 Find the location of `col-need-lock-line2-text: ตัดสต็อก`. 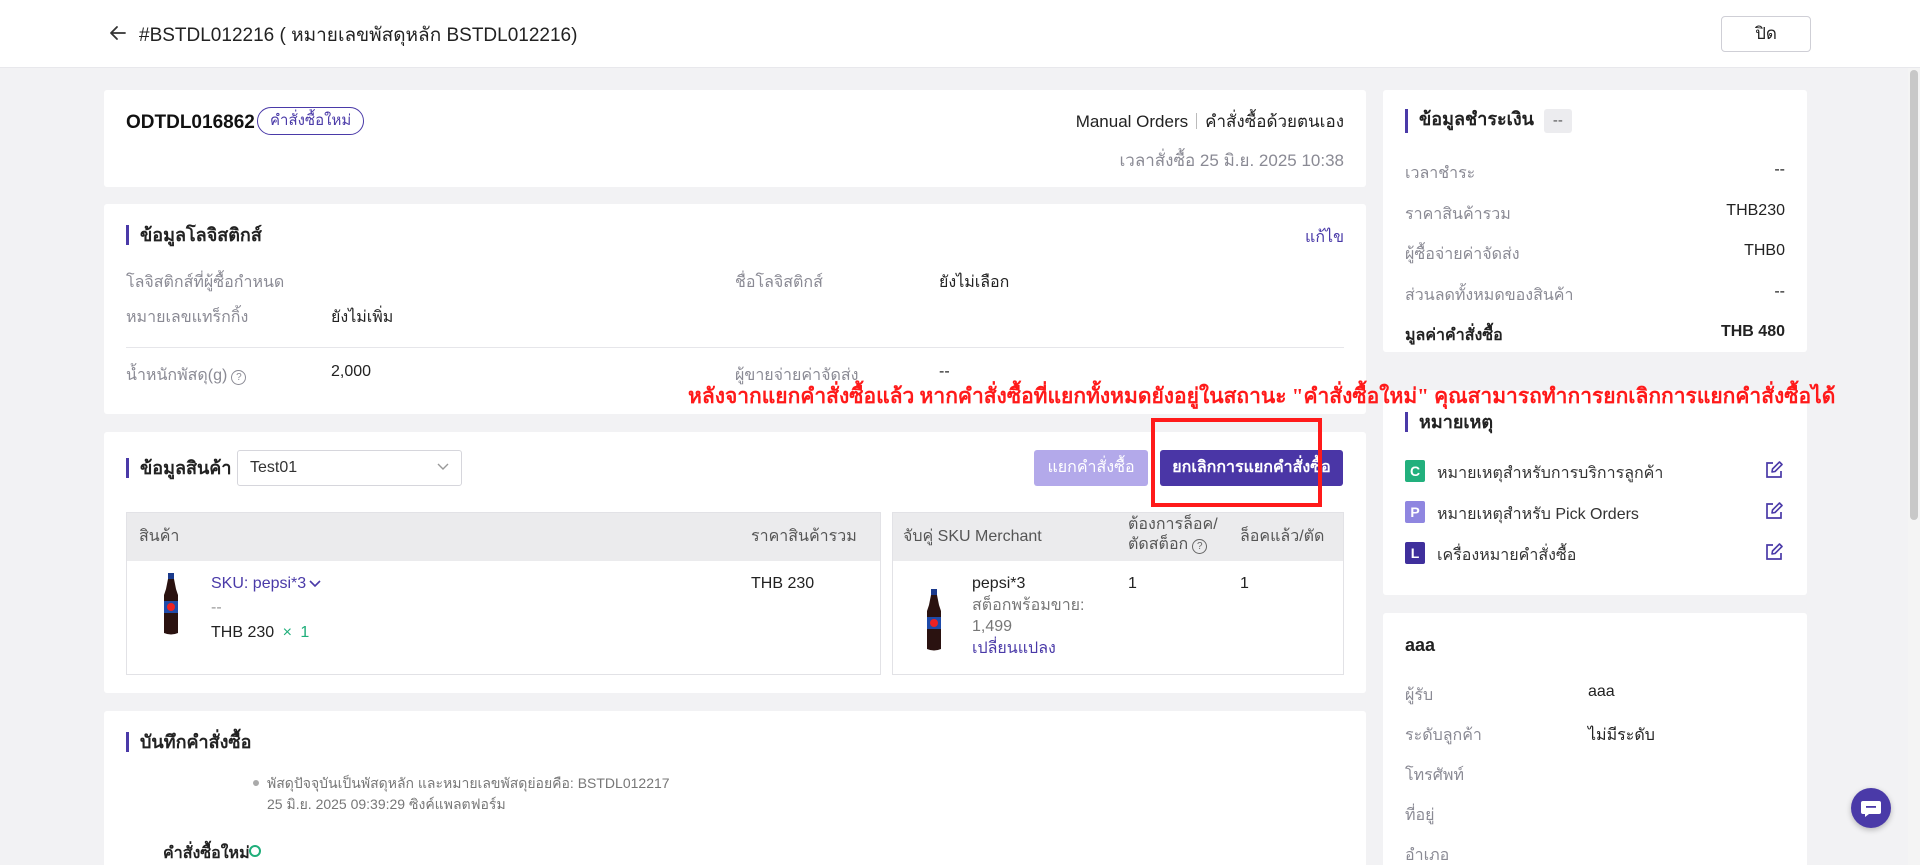

col-need-lock-line2-text: ตัดสต็อก is located at coordinates (1158, 544).